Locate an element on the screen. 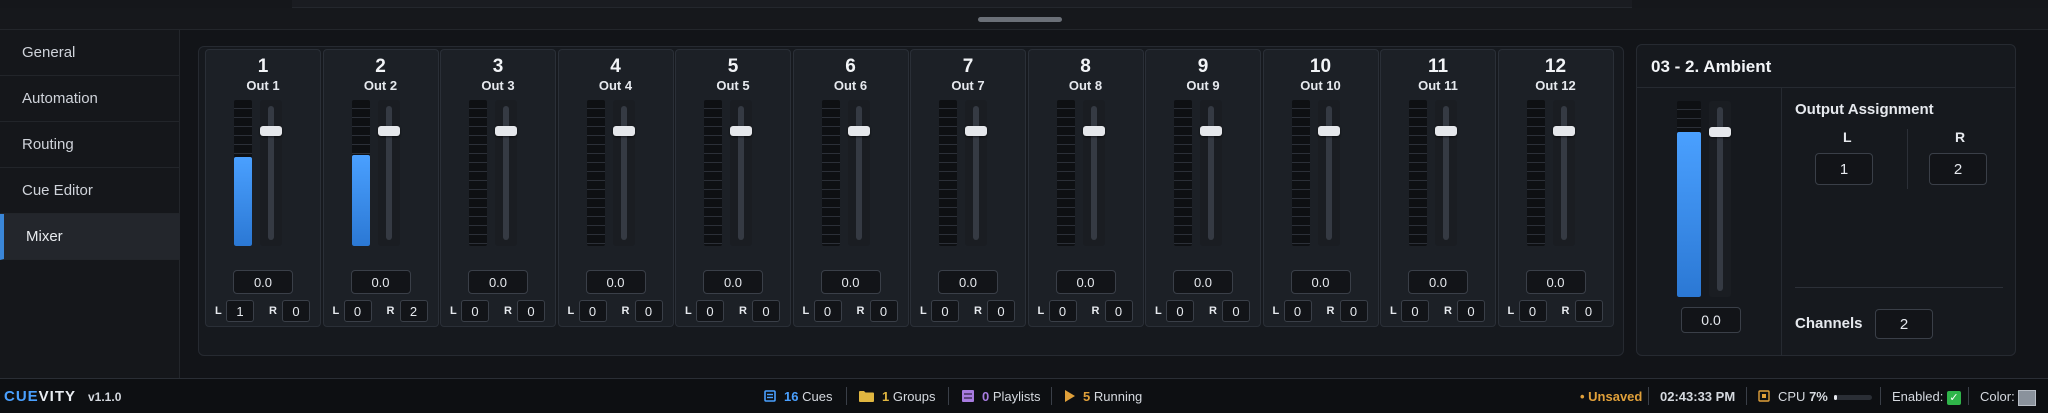  l-field: 1 is located at coordinates (240, 311).